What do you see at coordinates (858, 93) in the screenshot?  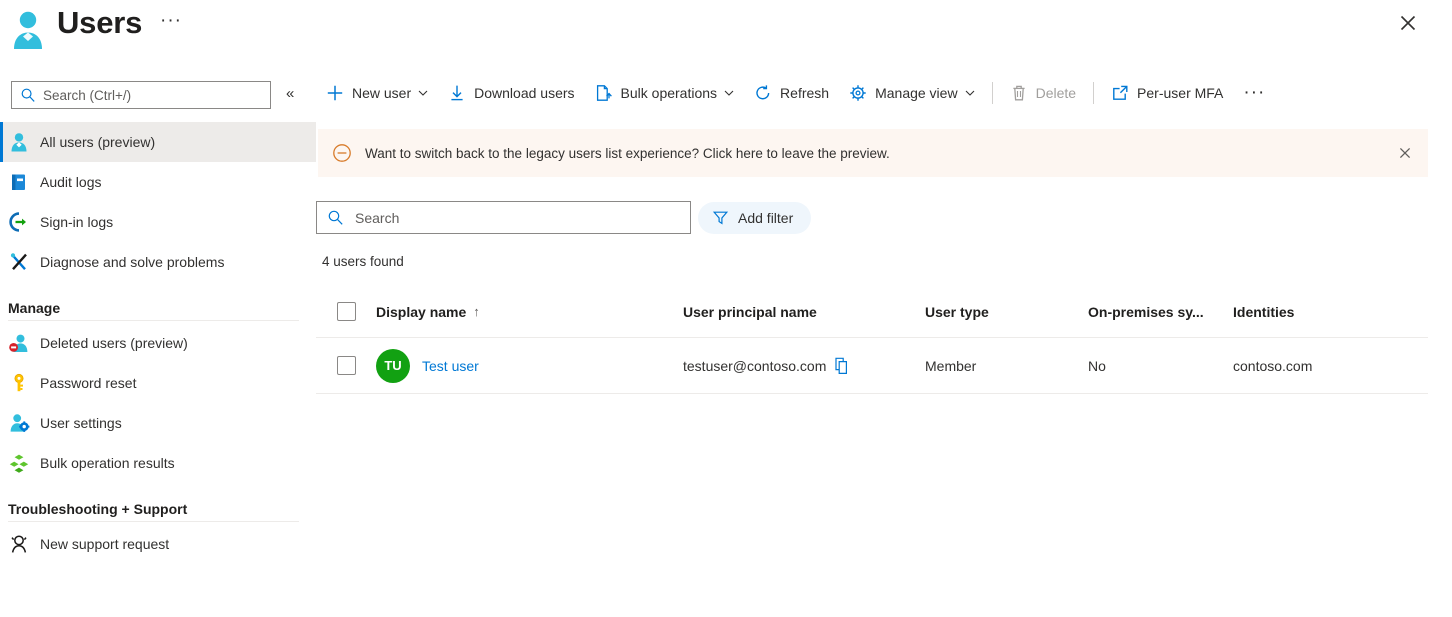 I see `gear-icon` at bounding box center [858, 93].